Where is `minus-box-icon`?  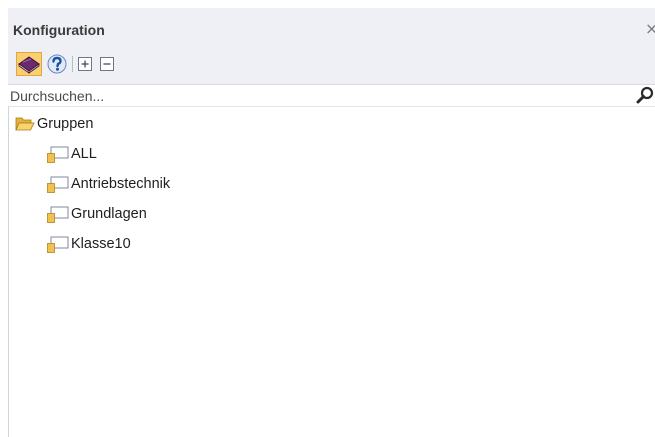 minus-box-icon is located at coordinates (107, 64).